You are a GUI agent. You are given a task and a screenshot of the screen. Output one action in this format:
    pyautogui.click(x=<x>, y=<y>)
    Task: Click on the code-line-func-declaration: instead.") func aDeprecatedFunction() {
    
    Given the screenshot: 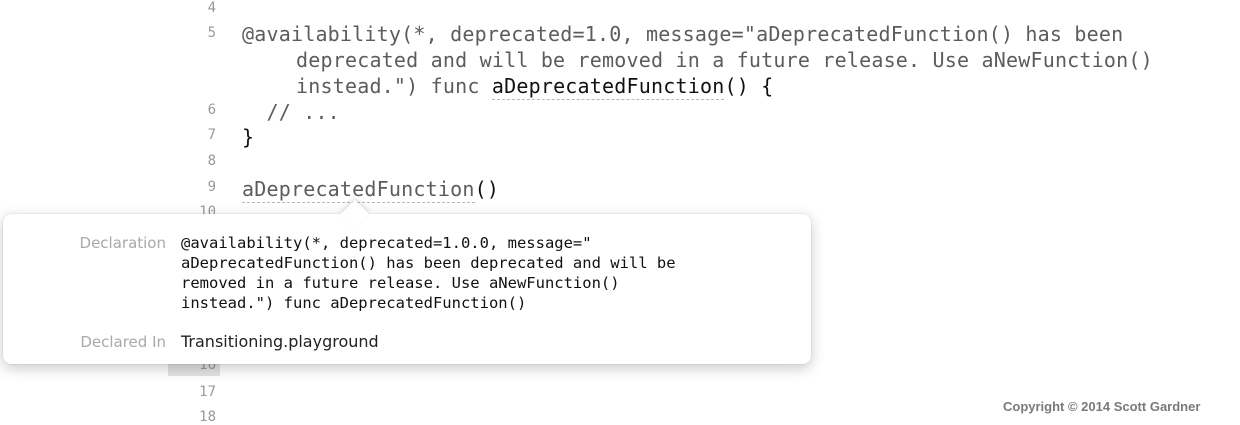 What is the action you would take?
    pyautogui.click(x=535, y=87)
    